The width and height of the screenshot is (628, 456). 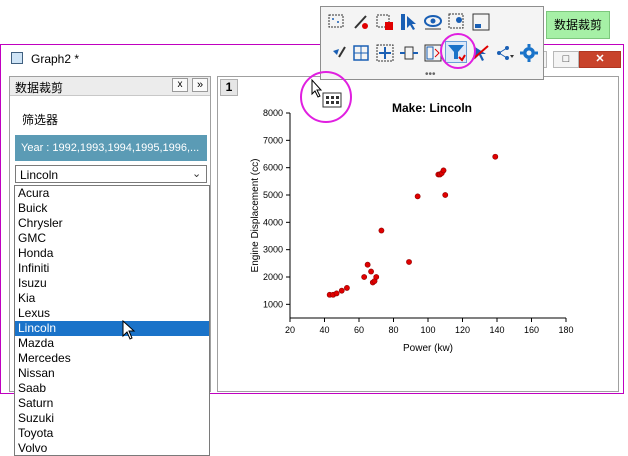 I want to click on x-tick-label: 180, so click(x=565, y=330).